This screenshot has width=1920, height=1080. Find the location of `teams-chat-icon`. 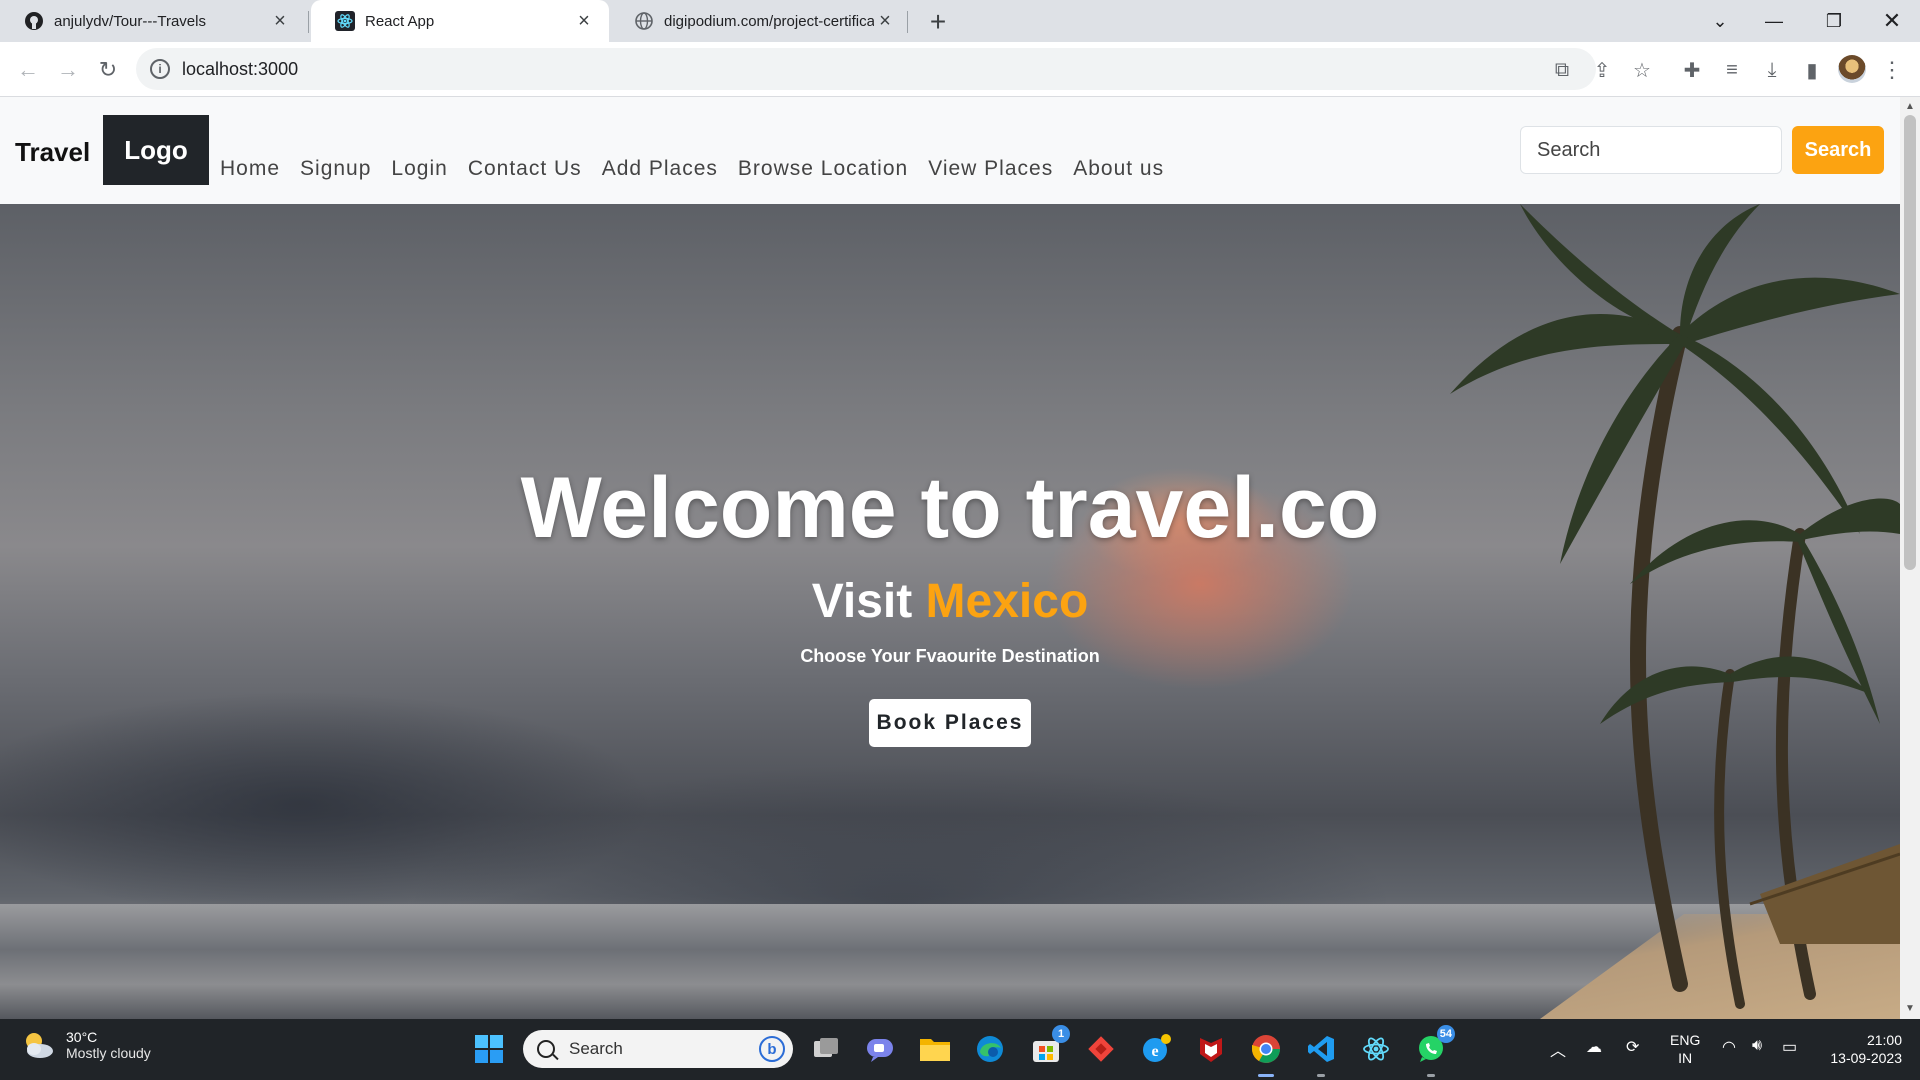

teams-chat-icon is located at coordinates (880, 1049).